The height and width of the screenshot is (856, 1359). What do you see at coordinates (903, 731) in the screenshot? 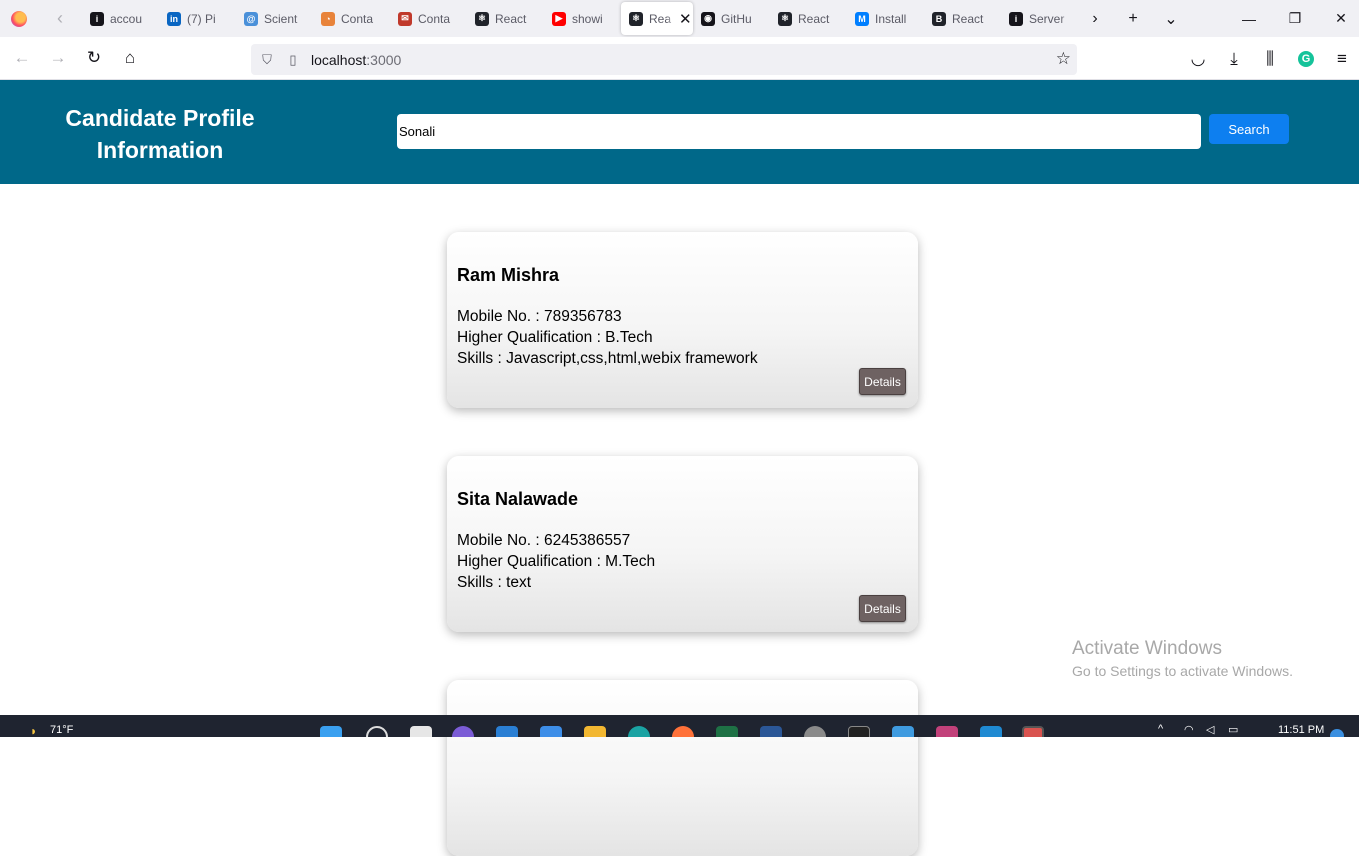
I see `vpn-icon` at bounding box center [903, 731].